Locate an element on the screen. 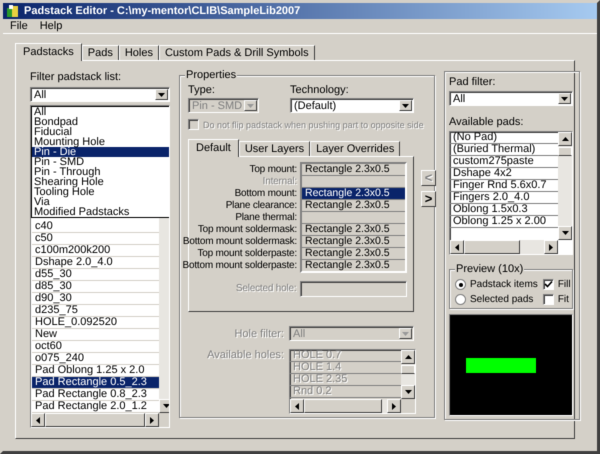 The height and width of the screenshot is (454, 600). list-item: c50 is located at coordinates (95, 239).